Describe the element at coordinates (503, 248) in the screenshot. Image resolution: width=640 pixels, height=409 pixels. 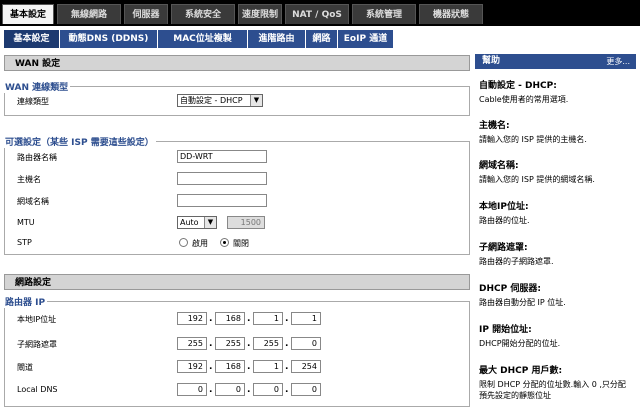
I see `help-item-title: 子網路遮罩:` at that location.